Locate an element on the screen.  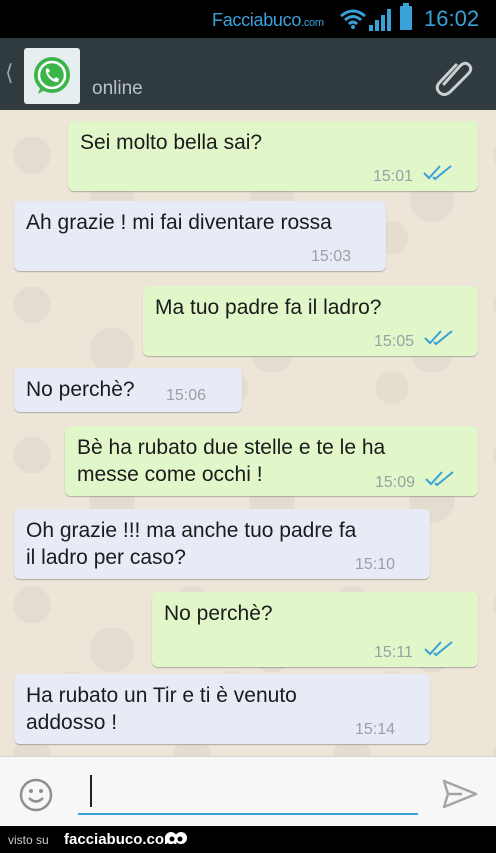
chat-header: ⟨ online is located at coordinates (248, 74).